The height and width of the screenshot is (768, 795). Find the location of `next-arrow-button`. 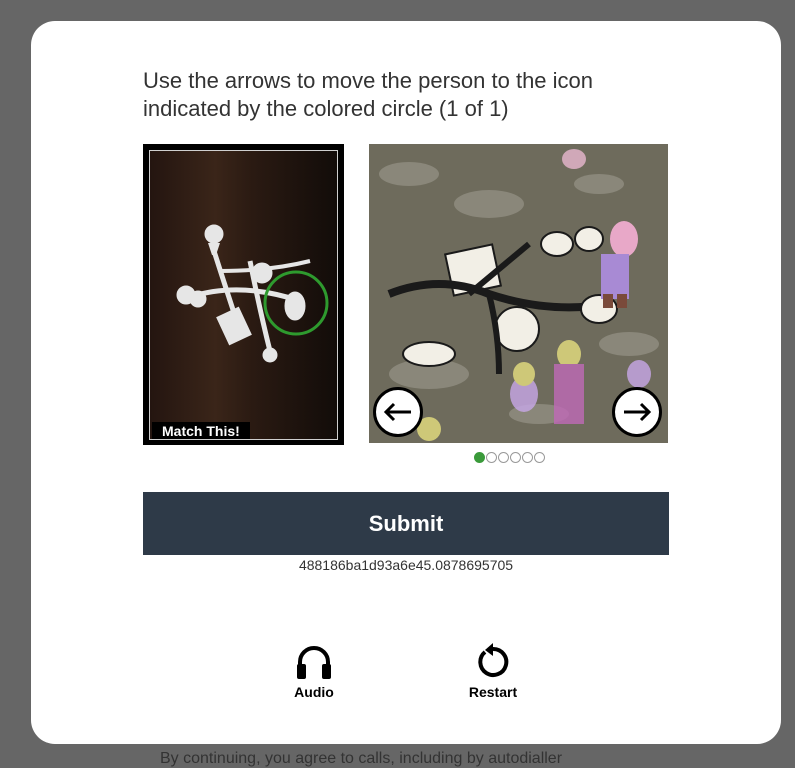

next-arrow-button is located at coordinates (637, 412).